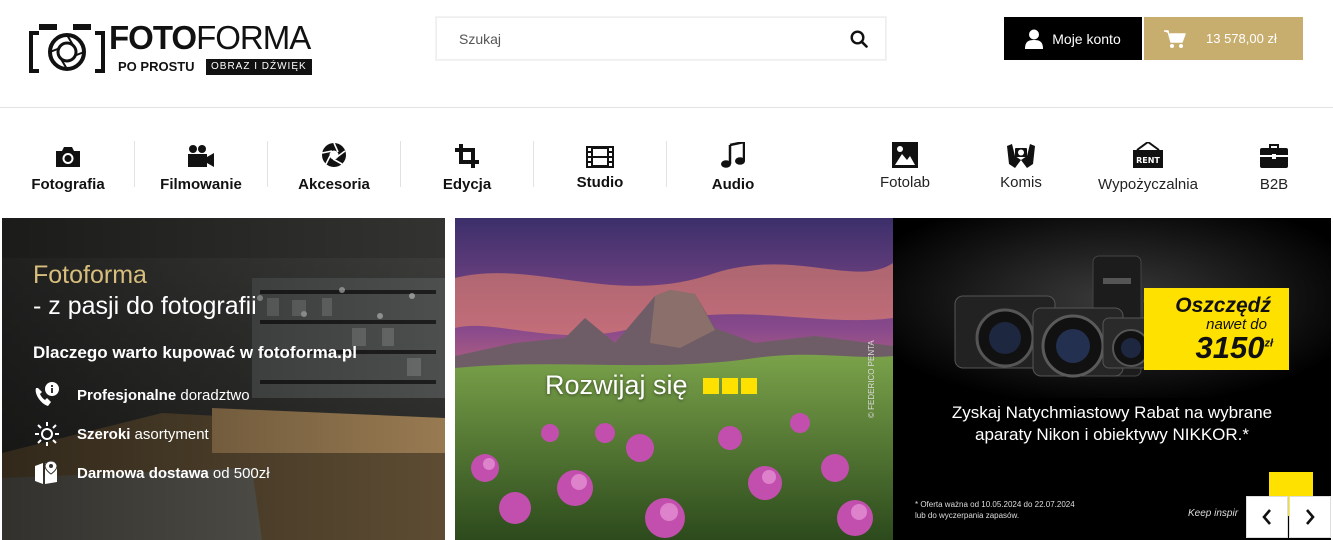 The height and width of the screenshot is (540, 1333). I want to click on nav-item-komis: Komis, so click(1021, 168).